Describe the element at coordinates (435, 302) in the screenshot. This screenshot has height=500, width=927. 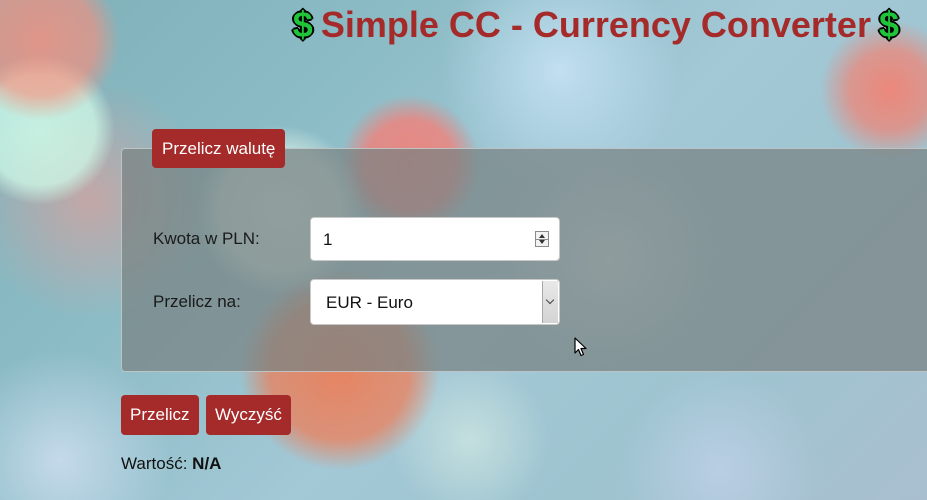
I see `target-currency-select: EUR - Euro` at that location.